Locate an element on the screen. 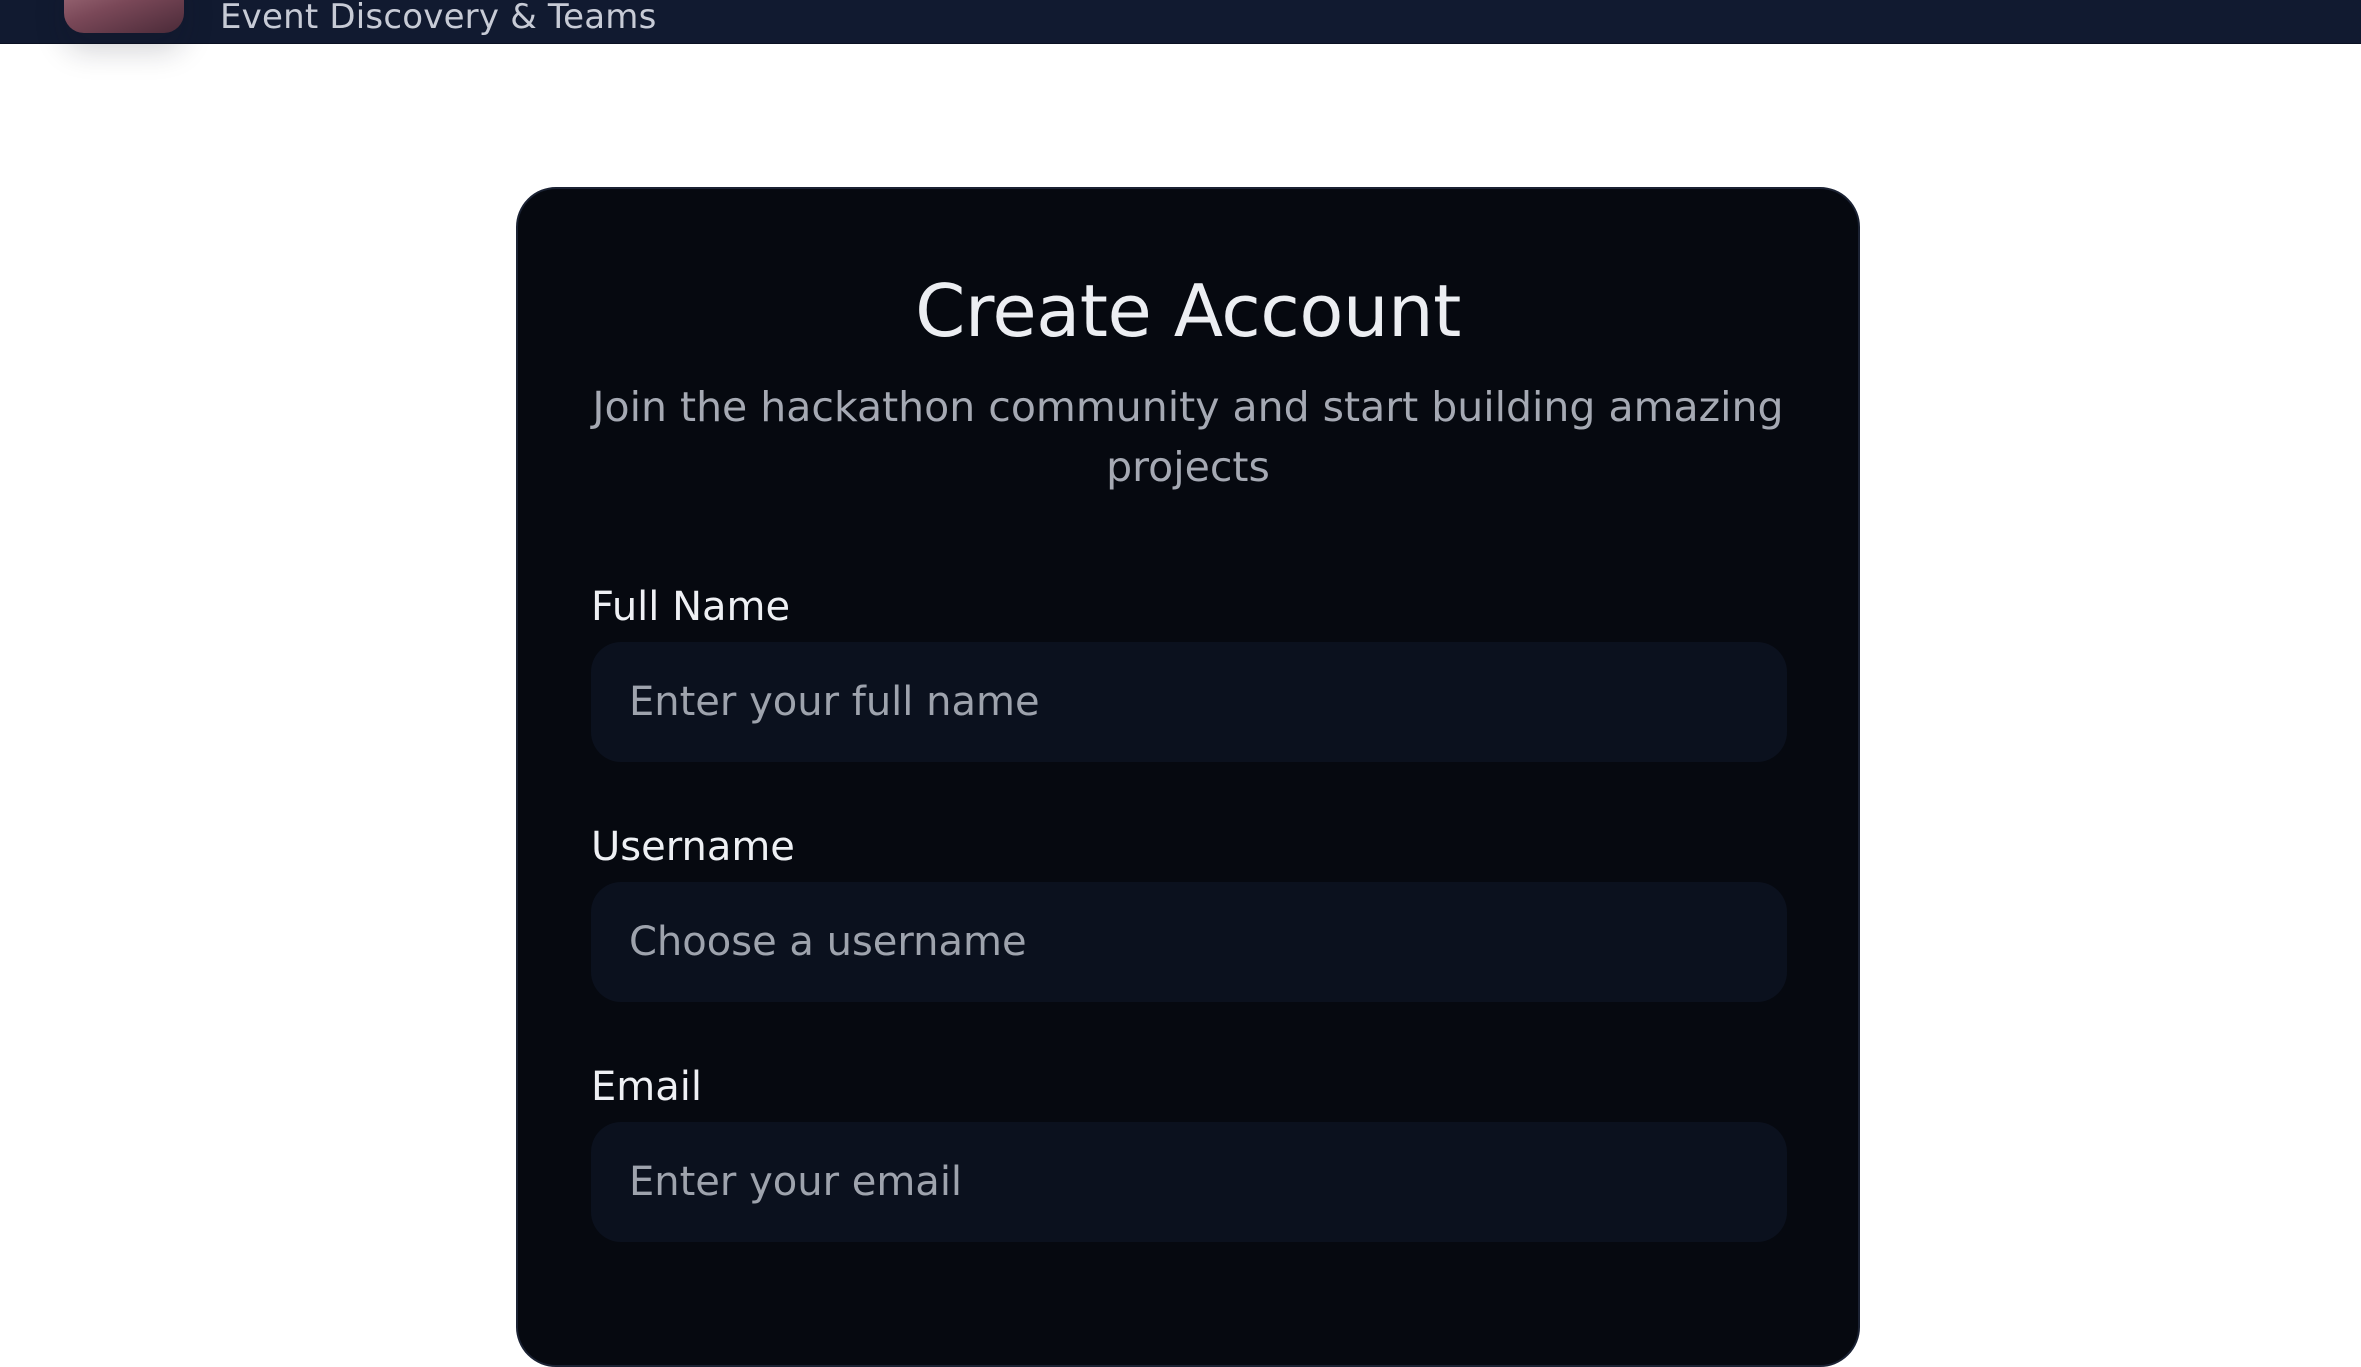 The width and height of the screenshot is (2361, 1367). email-label: Email is located at coordinates (646, 1087).